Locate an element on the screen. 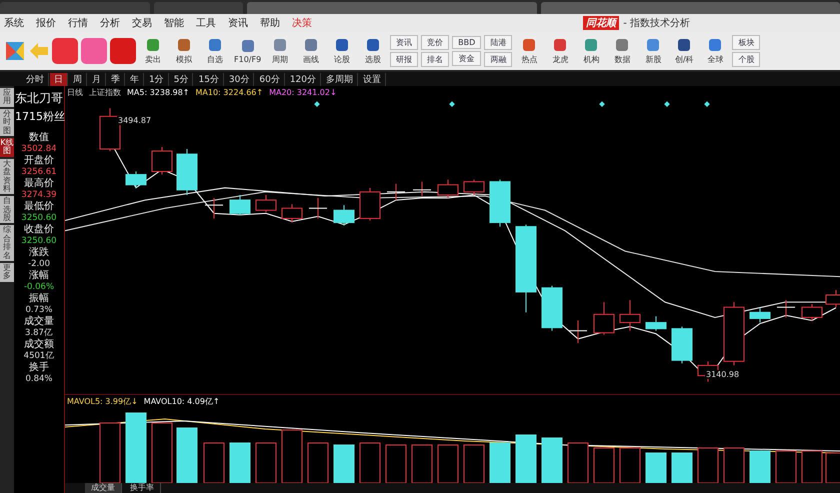 The height and width of the screenshot is (493, 840). toolbar-button: 新股 is located at coordinates (653, 51).